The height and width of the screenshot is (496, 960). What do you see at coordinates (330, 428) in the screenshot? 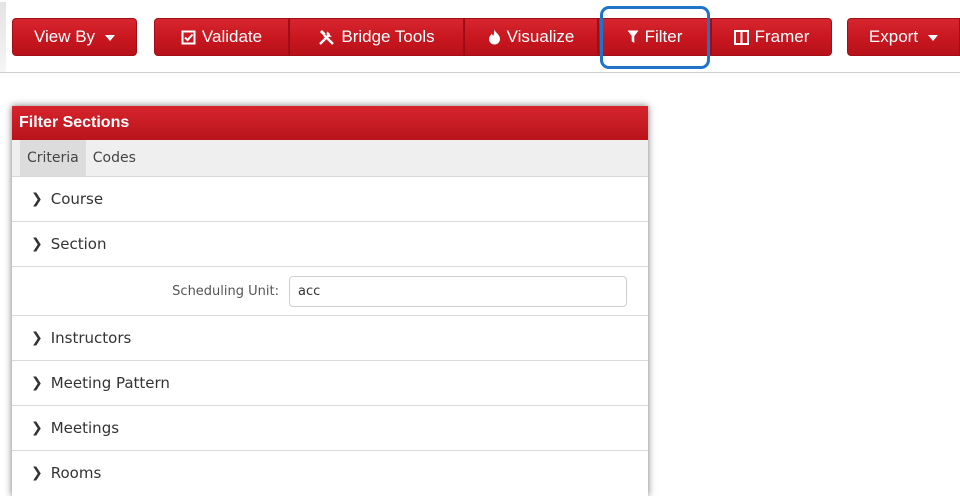
I see `section-meetings: ❯ Meetings` at bounding box center [330, 428].